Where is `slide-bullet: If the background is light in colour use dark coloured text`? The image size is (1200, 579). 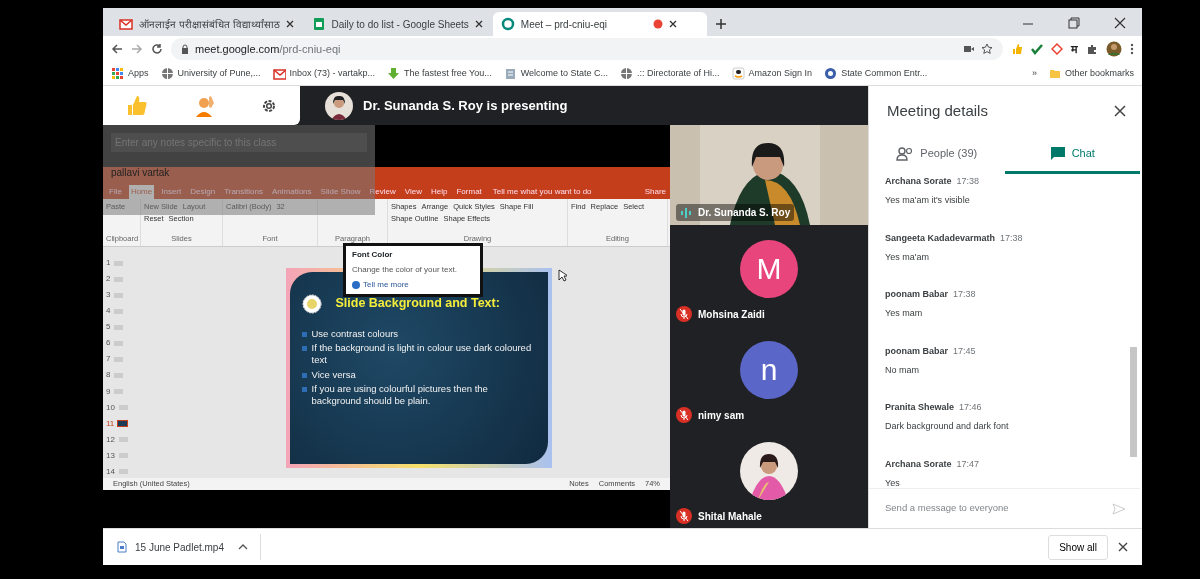
slide-bullet: If the background is light in colour use dark coloured text is located at coordinates (422, 354).